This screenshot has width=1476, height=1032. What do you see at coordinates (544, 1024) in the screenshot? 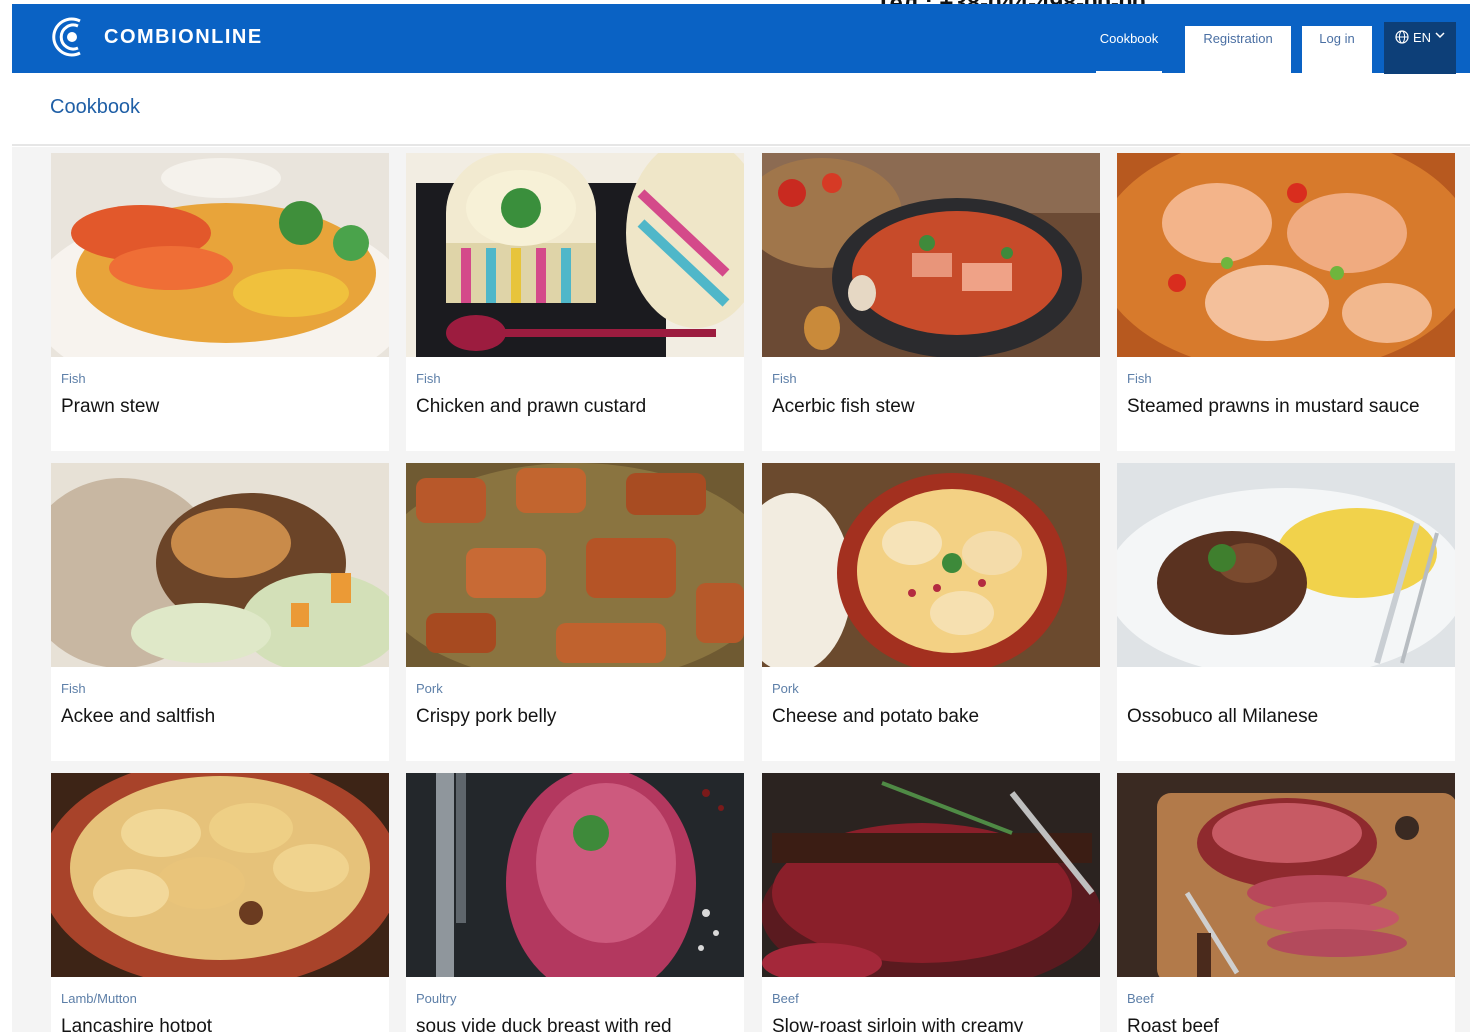
I see `recipe-title: sous vide duck breast with red` at bounding box center [544, 1024].